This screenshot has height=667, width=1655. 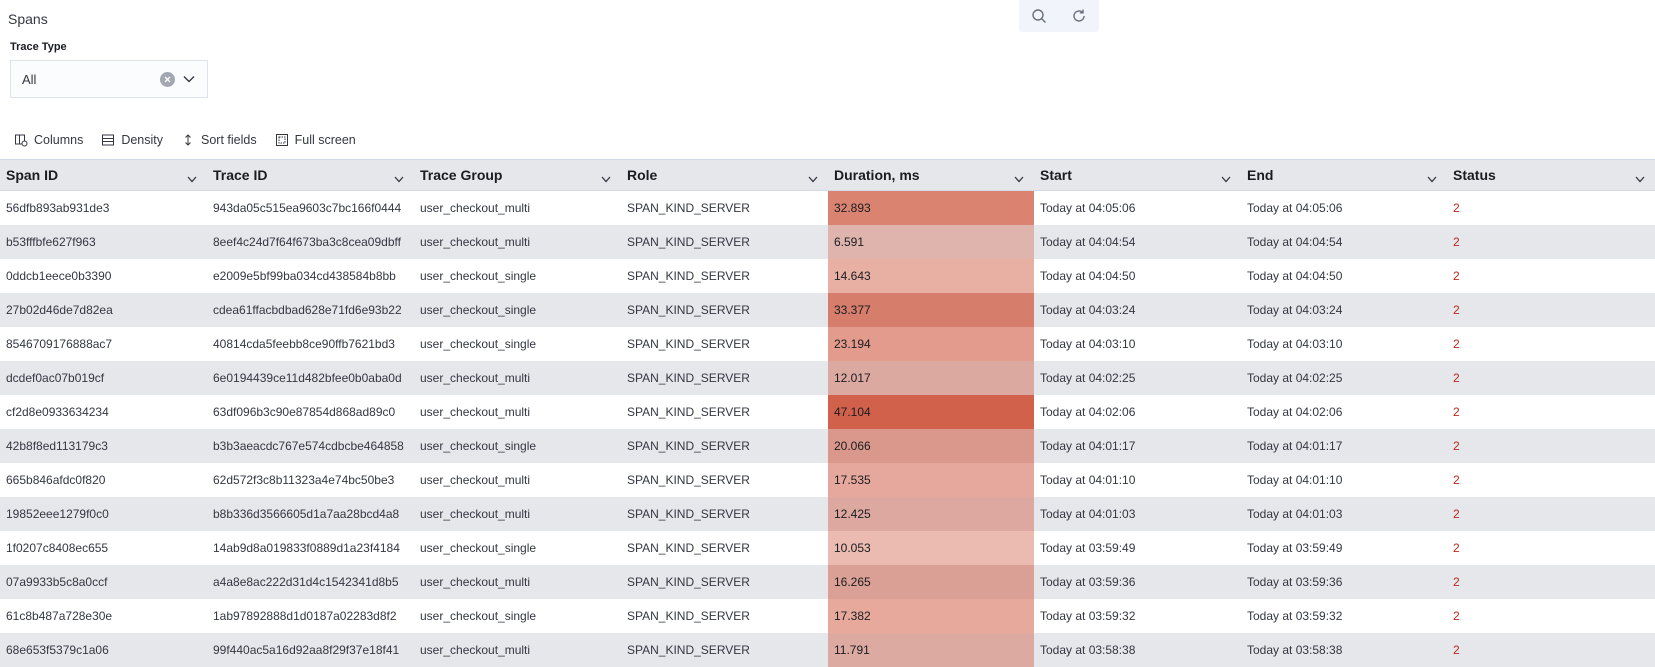 I want to click on trace-id-cell: 943da05c515ea9603c7bc166f0444, so click(x=310, y=208).